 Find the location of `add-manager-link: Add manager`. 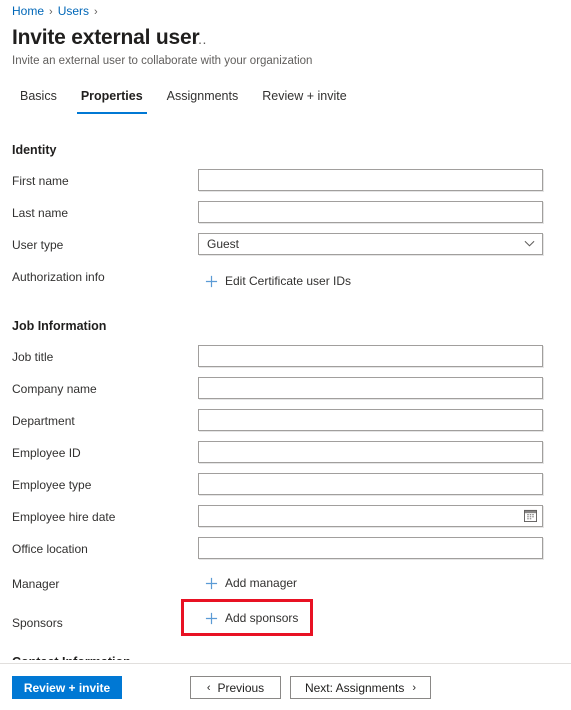

add-manager-link: Add manager is located at coordinates (251, 583).